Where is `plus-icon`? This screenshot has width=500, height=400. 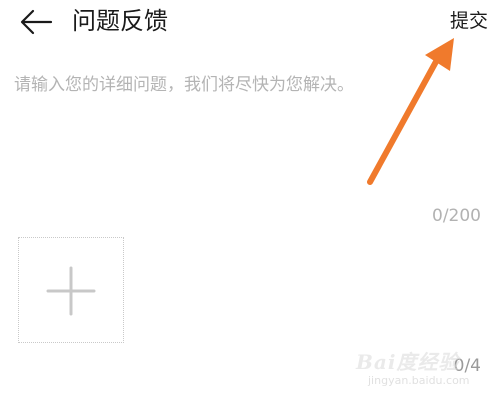
plus-icon is located at coordinates (71, 291).